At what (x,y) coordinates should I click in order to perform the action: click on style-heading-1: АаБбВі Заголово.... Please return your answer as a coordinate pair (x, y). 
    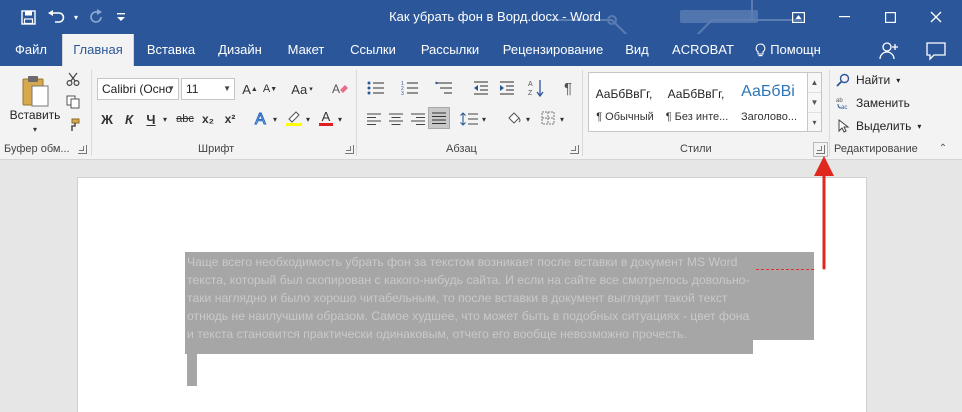
    Looking at the image, I should click on (770, 102).